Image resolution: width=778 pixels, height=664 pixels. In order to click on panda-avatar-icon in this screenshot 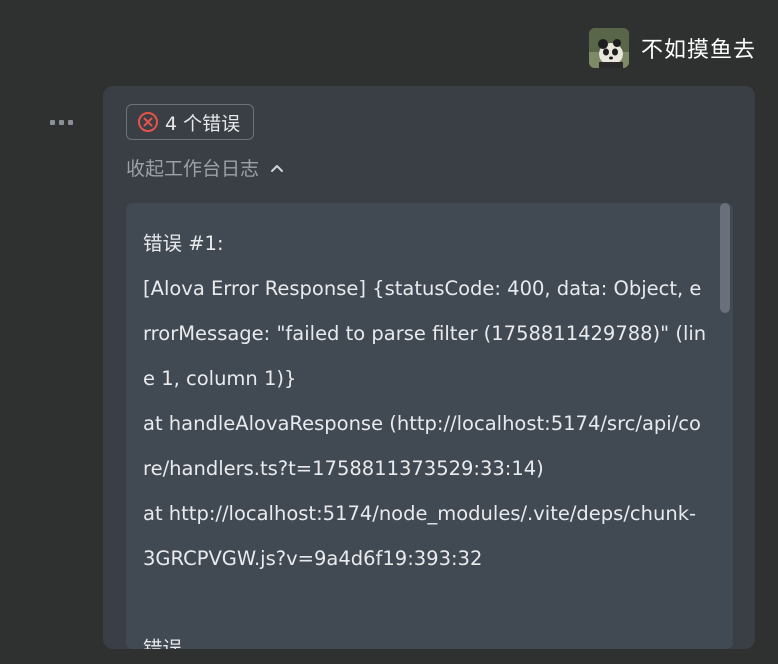, I will do `click(608, 48)`.